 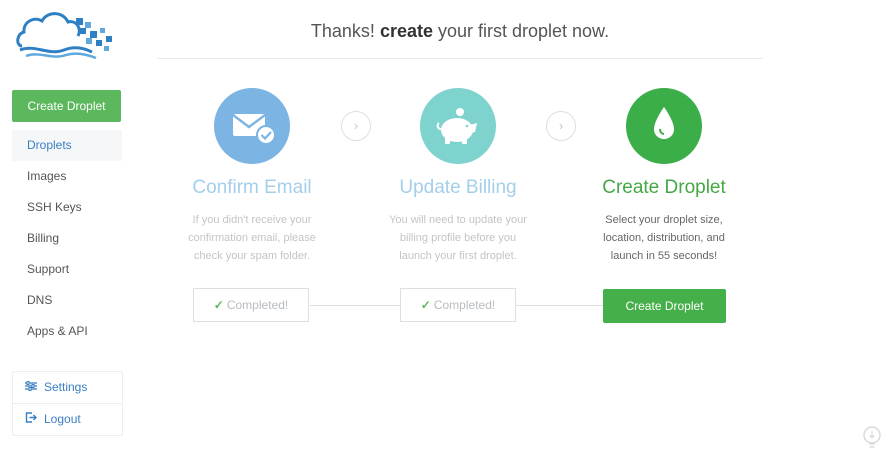 I want to click on sidebar-item-billing: Billing, so click(x=67, y=238).